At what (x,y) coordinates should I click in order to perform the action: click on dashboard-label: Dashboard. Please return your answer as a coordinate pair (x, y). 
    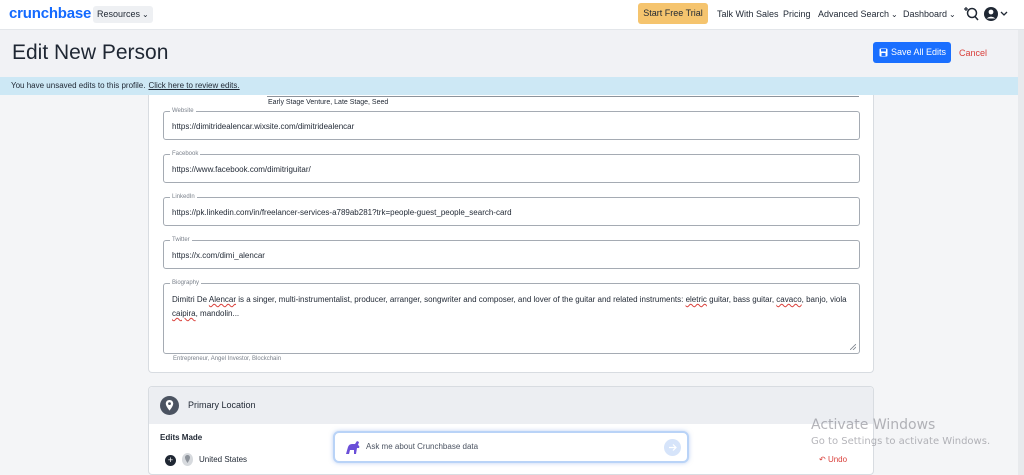
    Looking at the image, I should click on (925, 14).